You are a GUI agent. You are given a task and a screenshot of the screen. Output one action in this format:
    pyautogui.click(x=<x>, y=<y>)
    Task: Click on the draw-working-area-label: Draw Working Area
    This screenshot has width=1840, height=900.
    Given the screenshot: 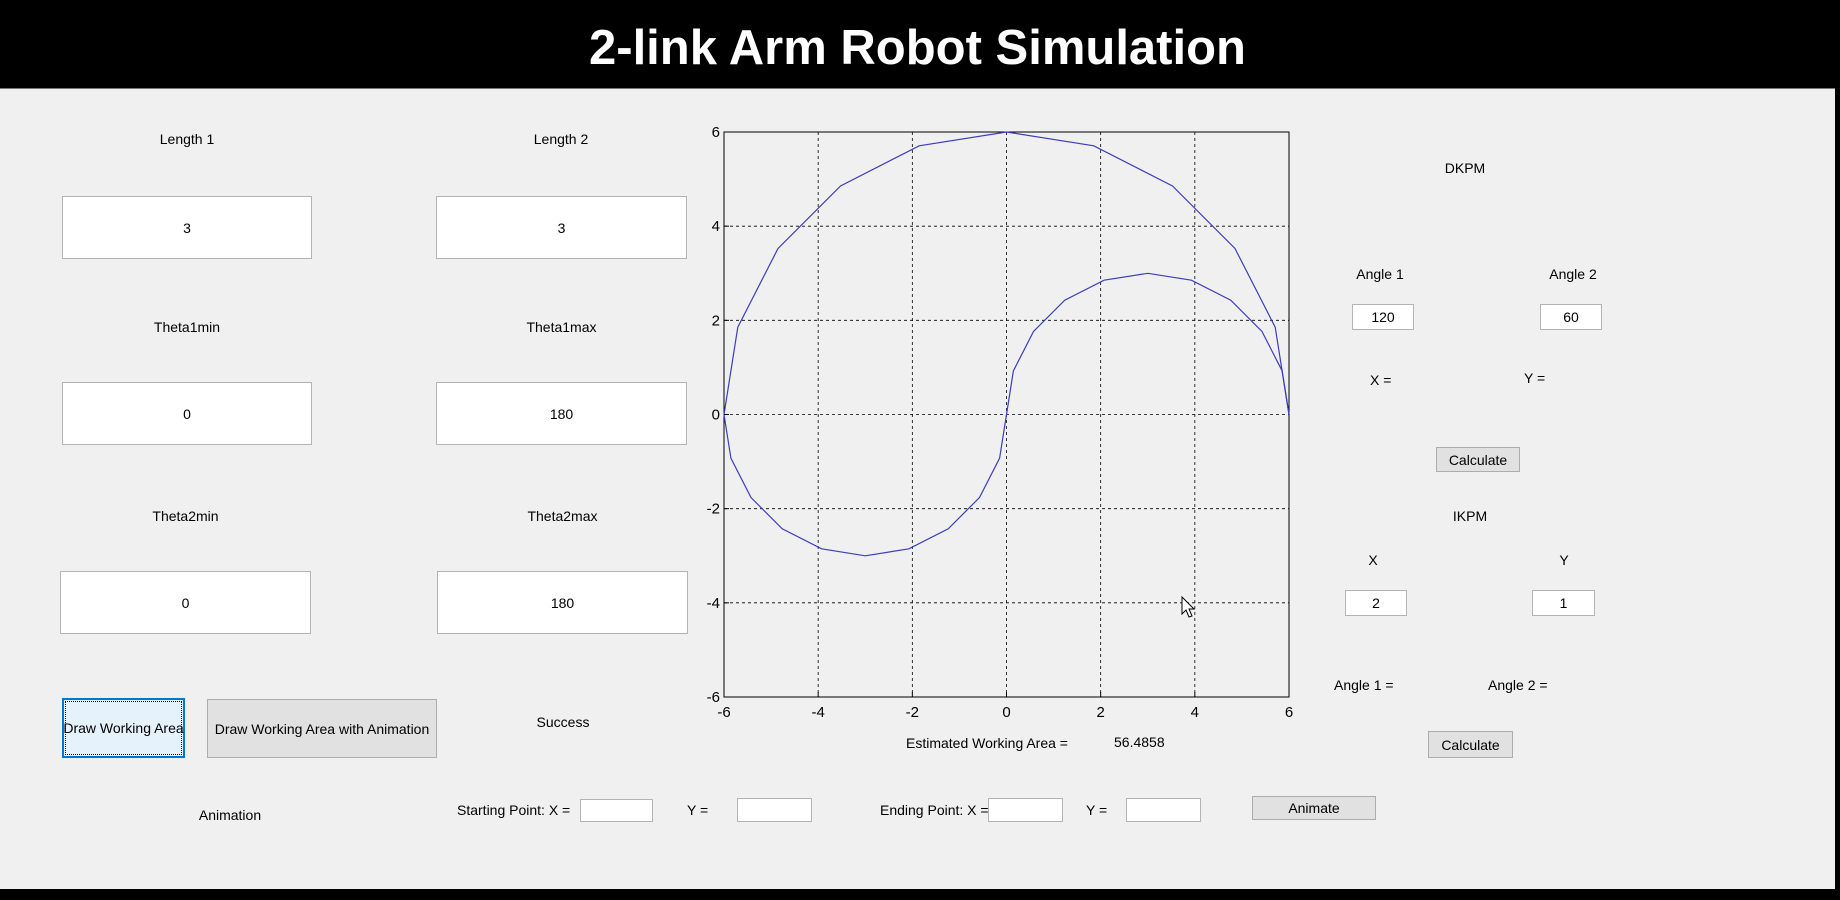 What is the action you would take?
    pyautogui.click(x=123, y=728)
    